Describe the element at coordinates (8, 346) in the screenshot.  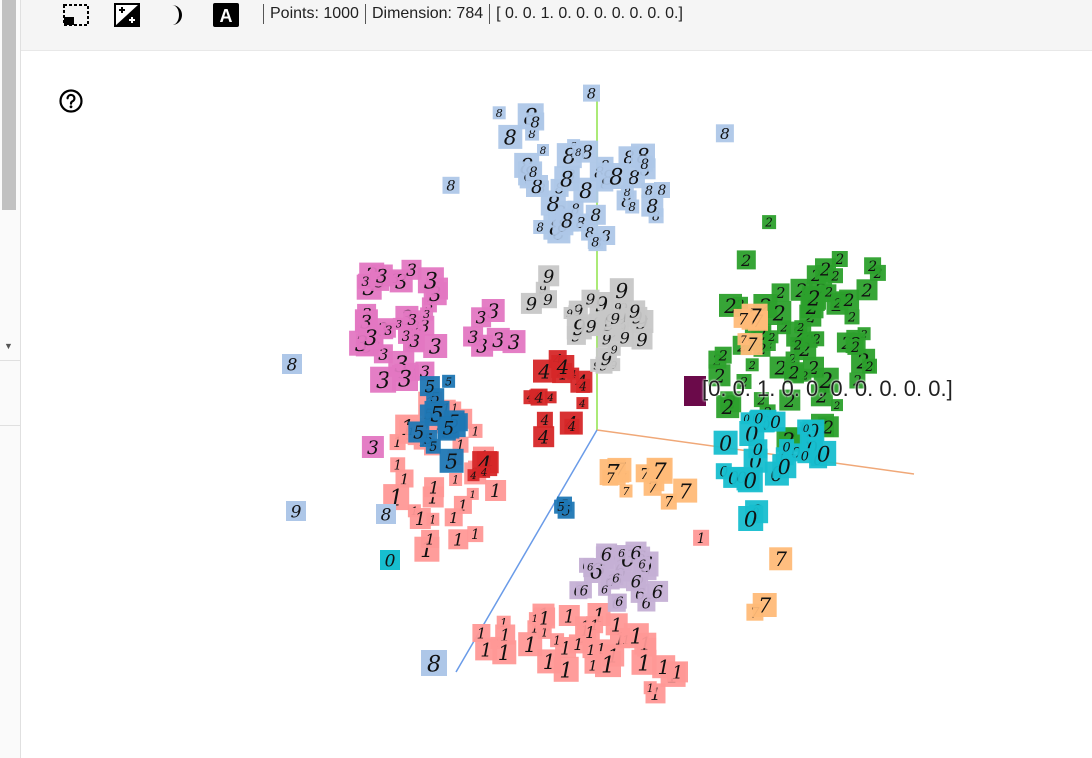
I see `chevron-down-icon: ▼` at that location.